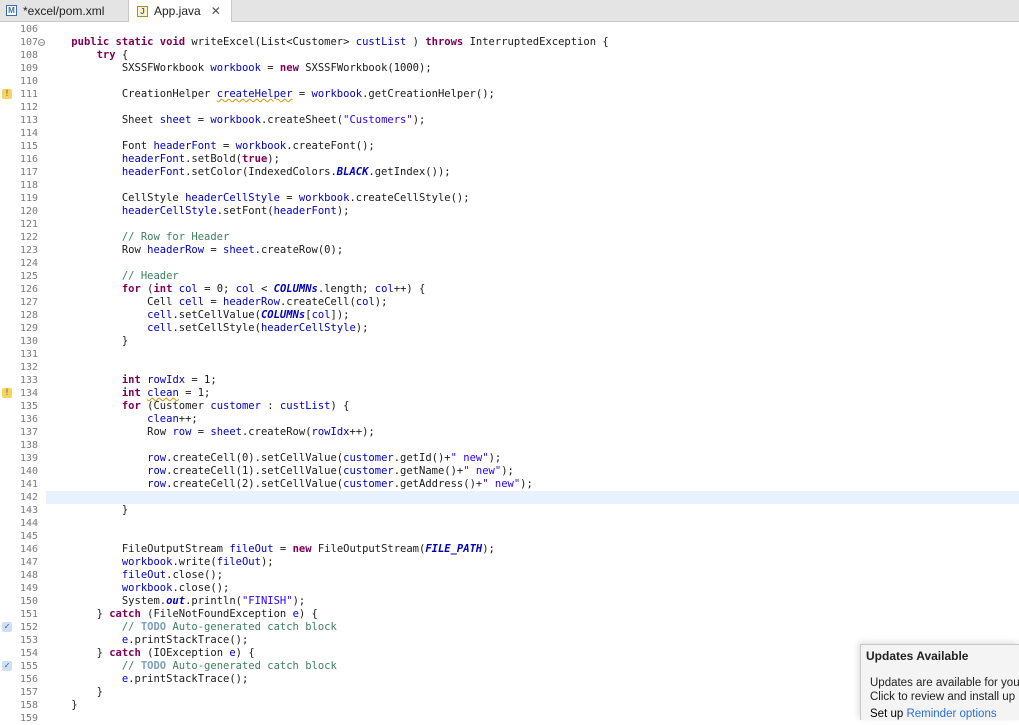 The width and height of the screenshot is (1019, 725). I want to click on code-token: TODO, so click(153, 627).